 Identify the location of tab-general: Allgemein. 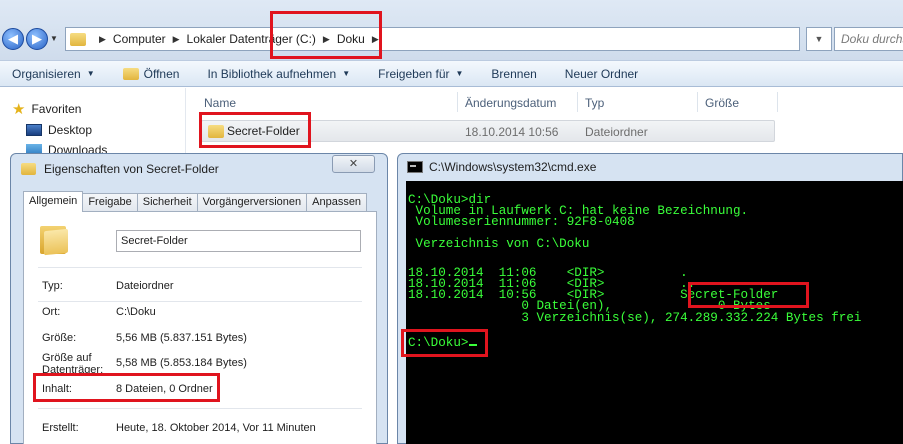
(53, 201).